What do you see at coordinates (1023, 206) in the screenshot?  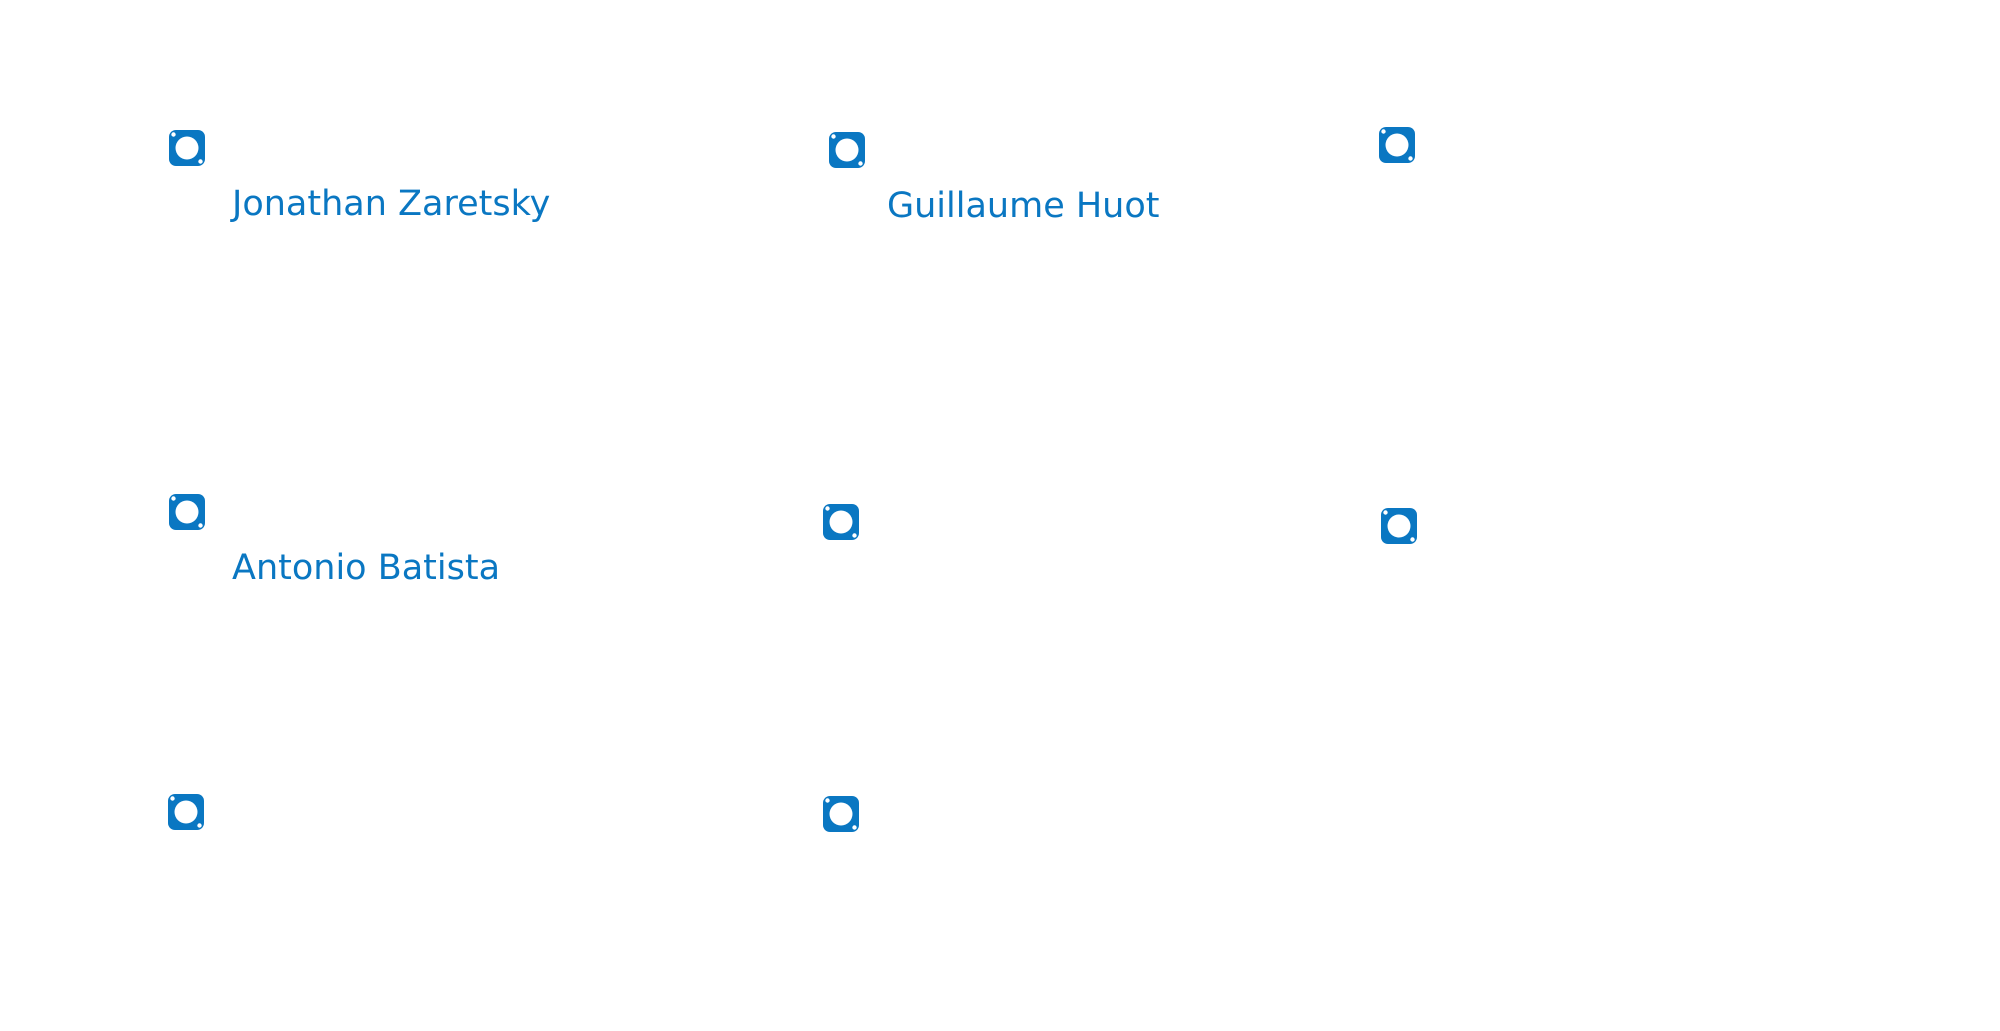 I see `person-name: Guillaume Huot` at bounding box center [1023, 206].